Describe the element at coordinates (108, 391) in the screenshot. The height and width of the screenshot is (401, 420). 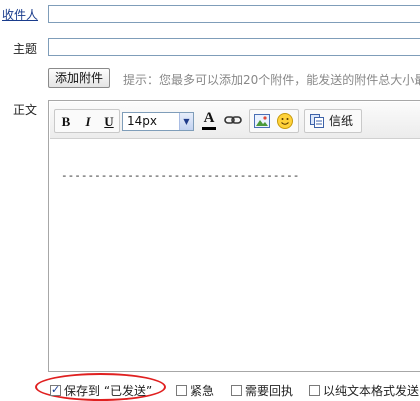
I see `save-to-sent-label: 保存到 “已发送”` at that location.